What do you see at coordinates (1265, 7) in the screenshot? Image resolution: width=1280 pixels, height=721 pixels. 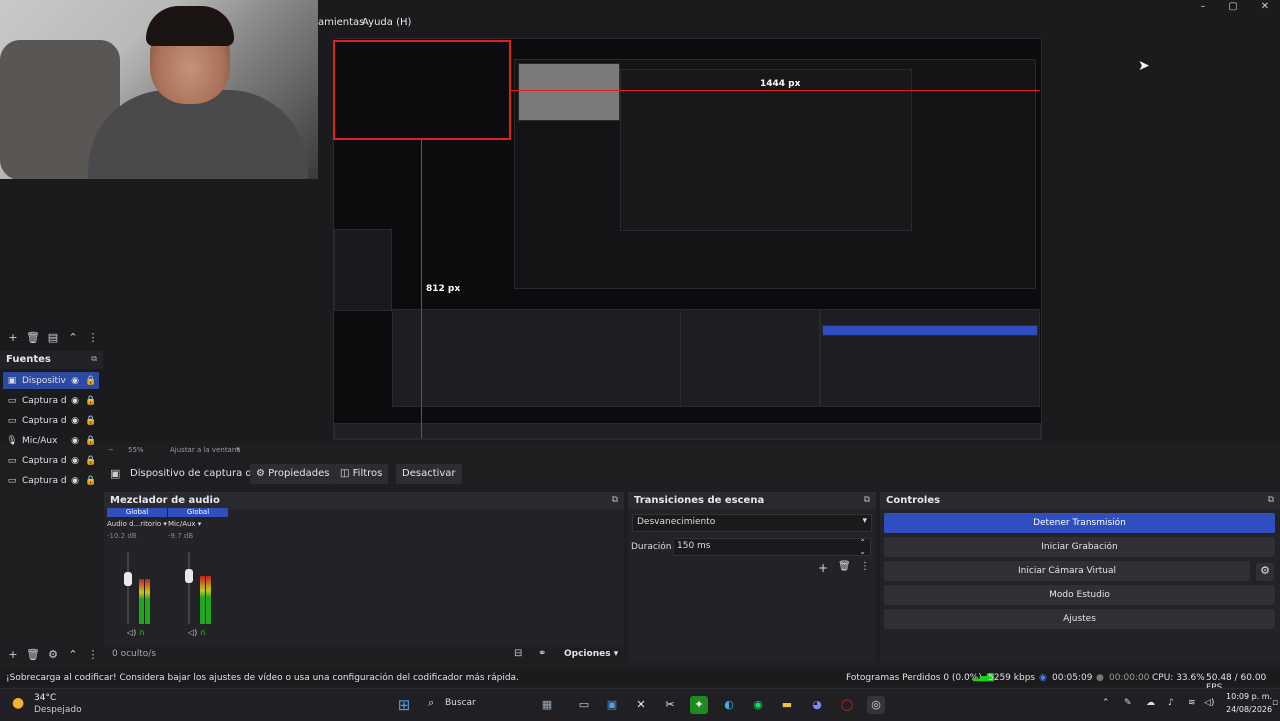 I see `close-button: ✕` at bounding box center [1265, 7].